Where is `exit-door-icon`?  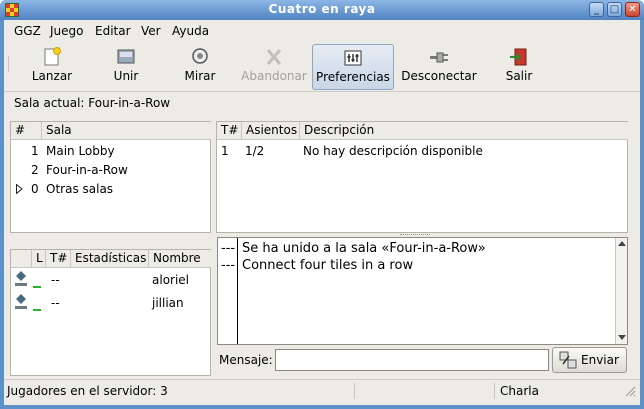 exit-door-icon is located at coordinates (518, 57).